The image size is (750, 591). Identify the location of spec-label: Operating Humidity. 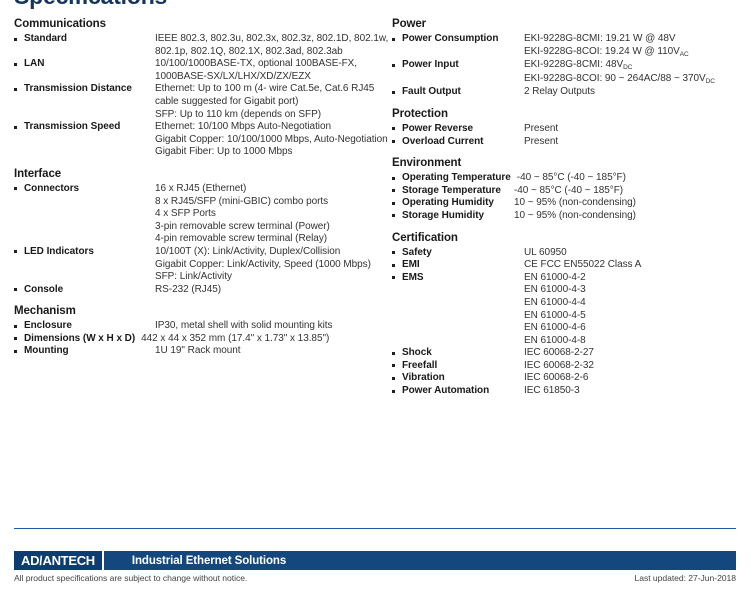
(448, 203).